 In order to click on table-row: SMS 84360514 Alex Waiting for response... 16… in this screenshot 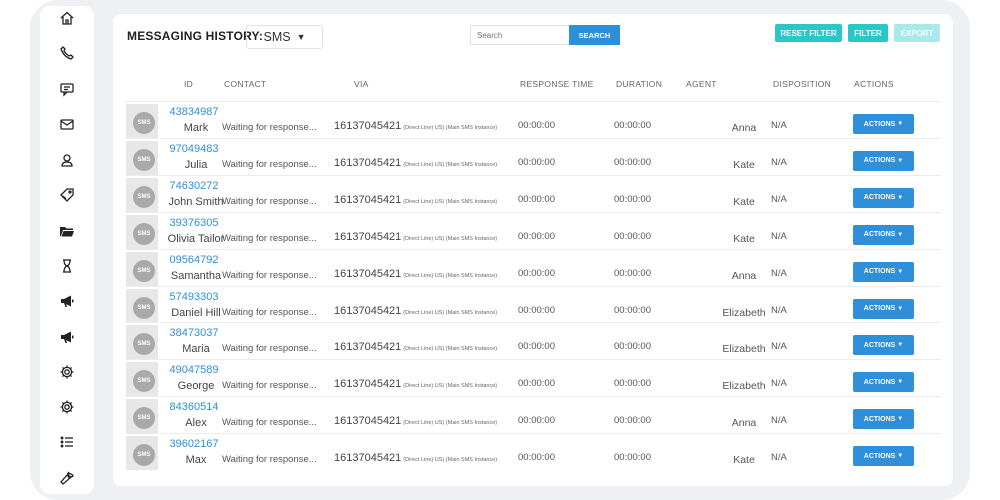, I will do `click(533, 415)`.